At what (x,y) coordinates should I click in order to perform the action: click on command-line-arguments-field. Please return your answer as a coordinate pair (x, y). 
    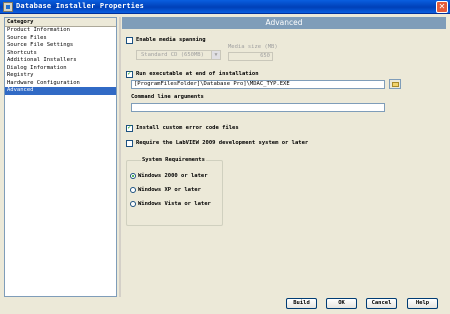
    Looking at the image, I should click on (258, 107).